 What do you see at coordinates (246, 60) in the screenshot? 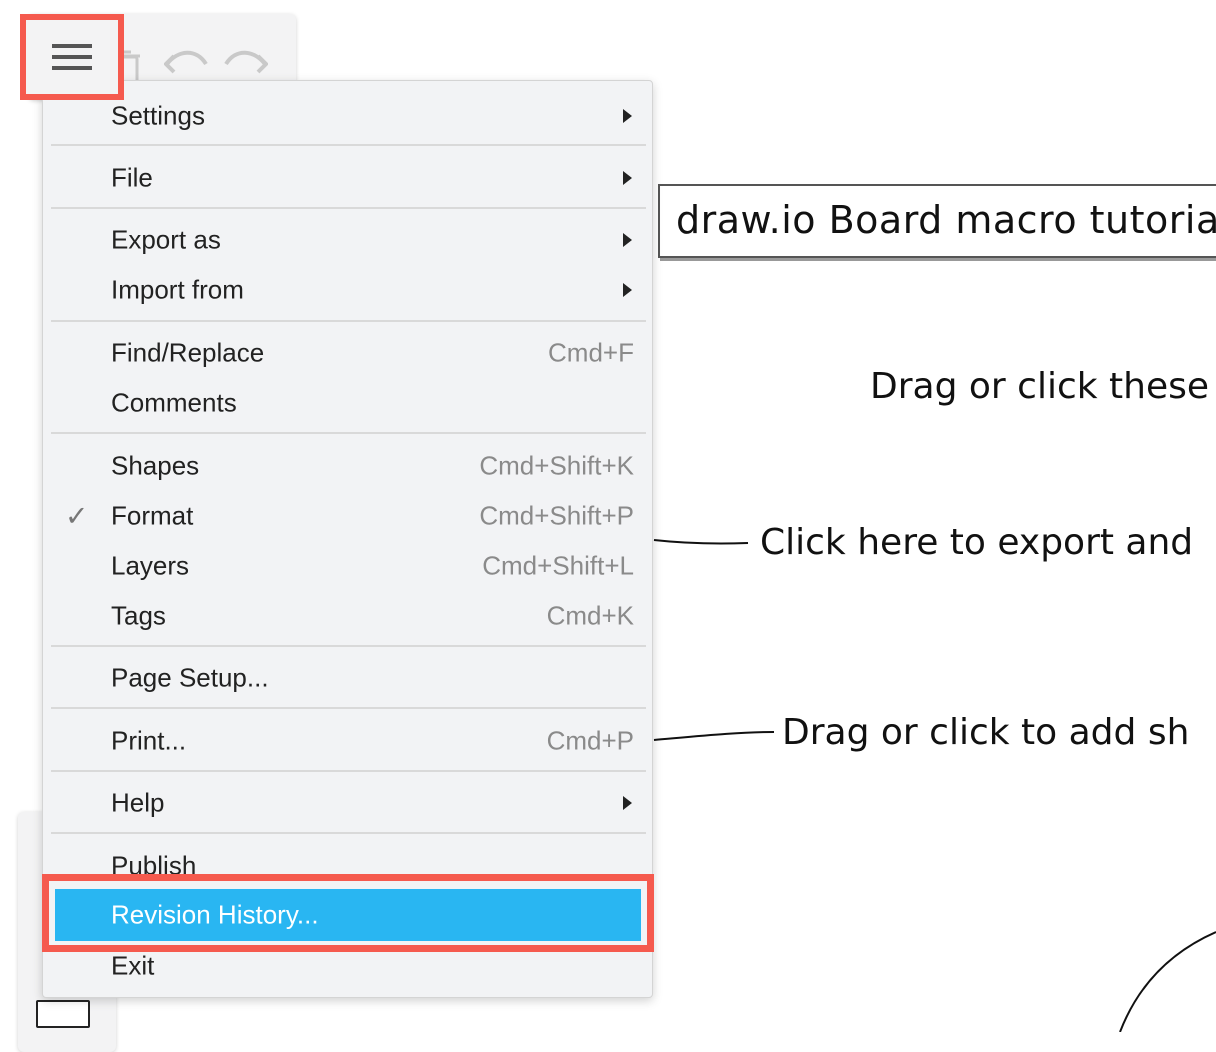
I see `redo-icon` at bounding box center [246, 60].